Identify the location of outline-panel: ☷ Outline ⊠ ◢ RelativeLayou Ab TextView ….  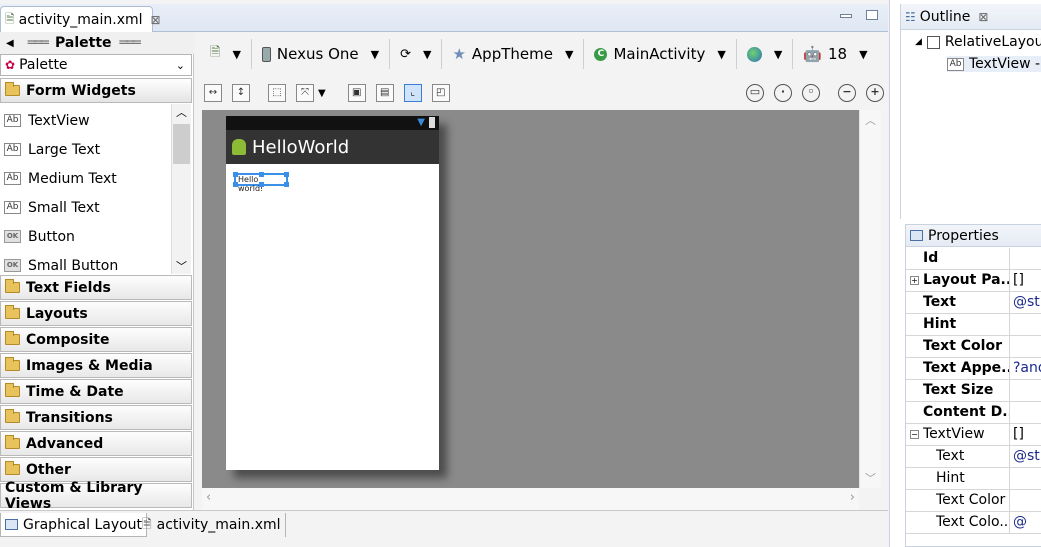
(970, 111).